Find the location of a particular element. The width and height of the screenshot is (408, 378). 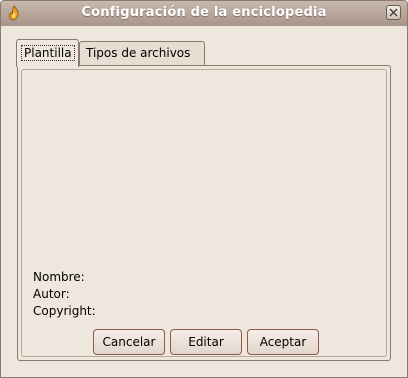

tab-plantilla-label: Plantilla is located at coordinates (48, 53).